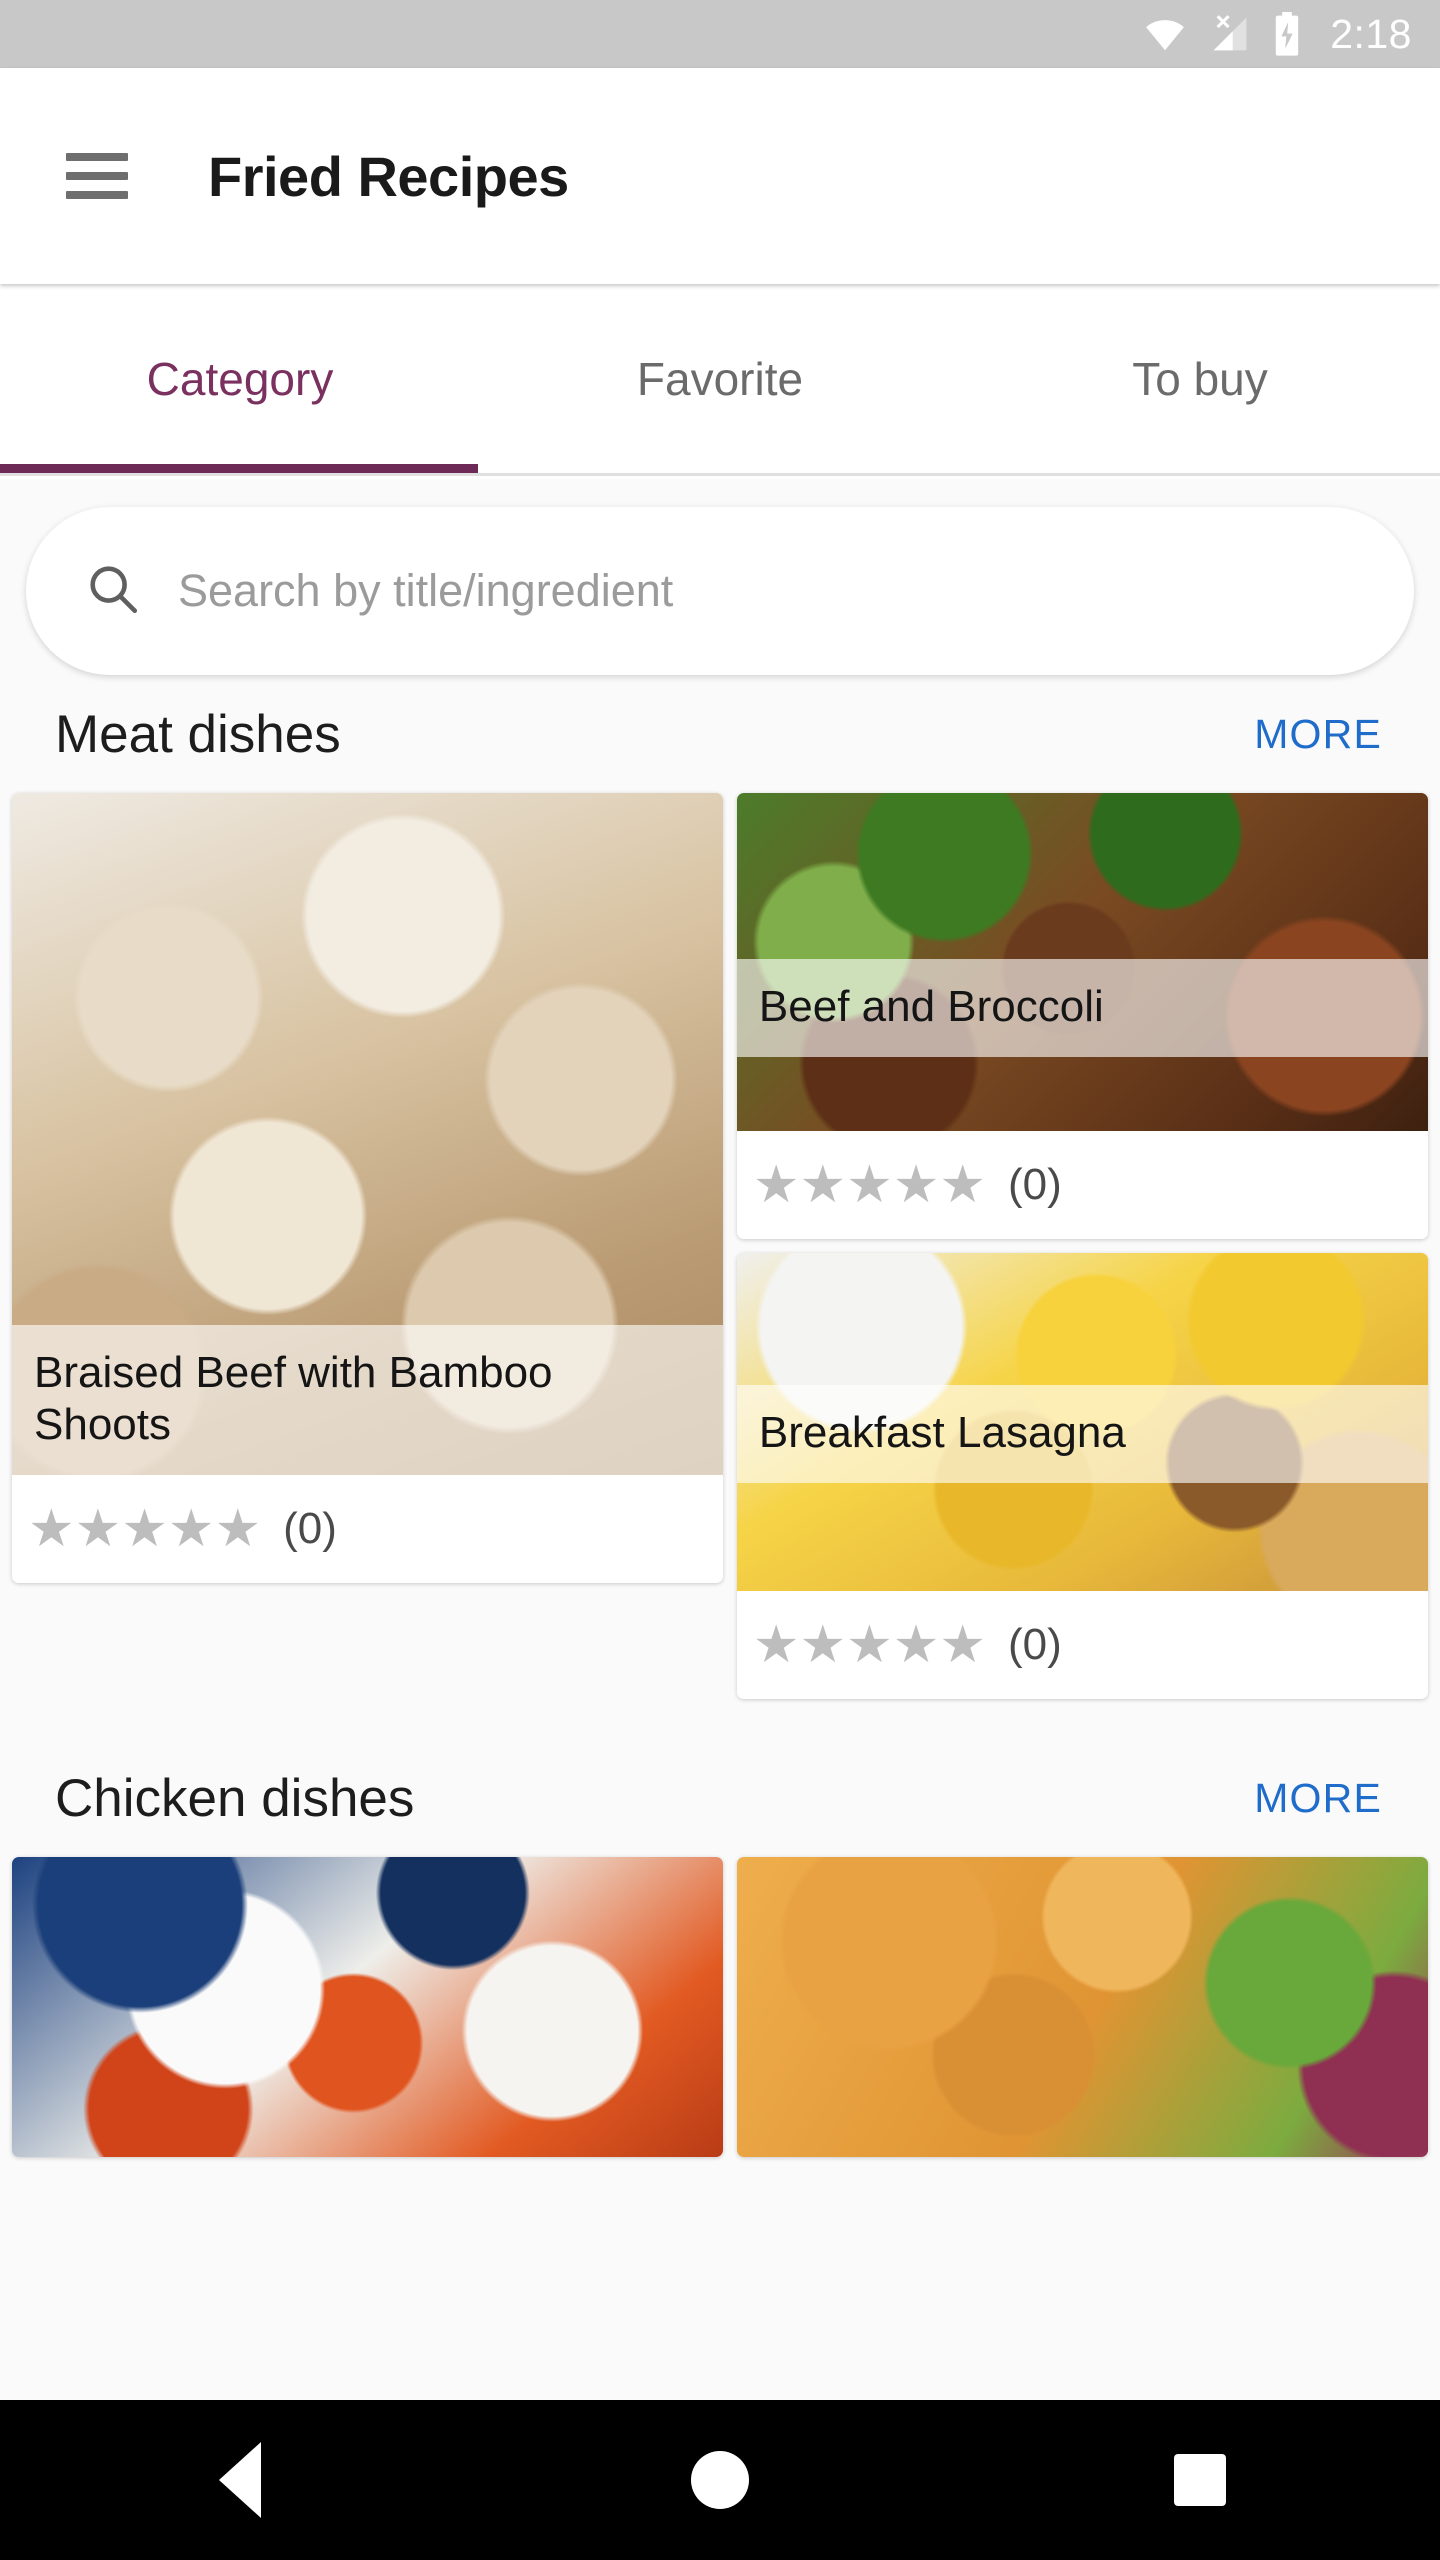 The image size is (1440, 2560). I want to click on recipe-image: Beef and Broccoli, so click(1082, 962).